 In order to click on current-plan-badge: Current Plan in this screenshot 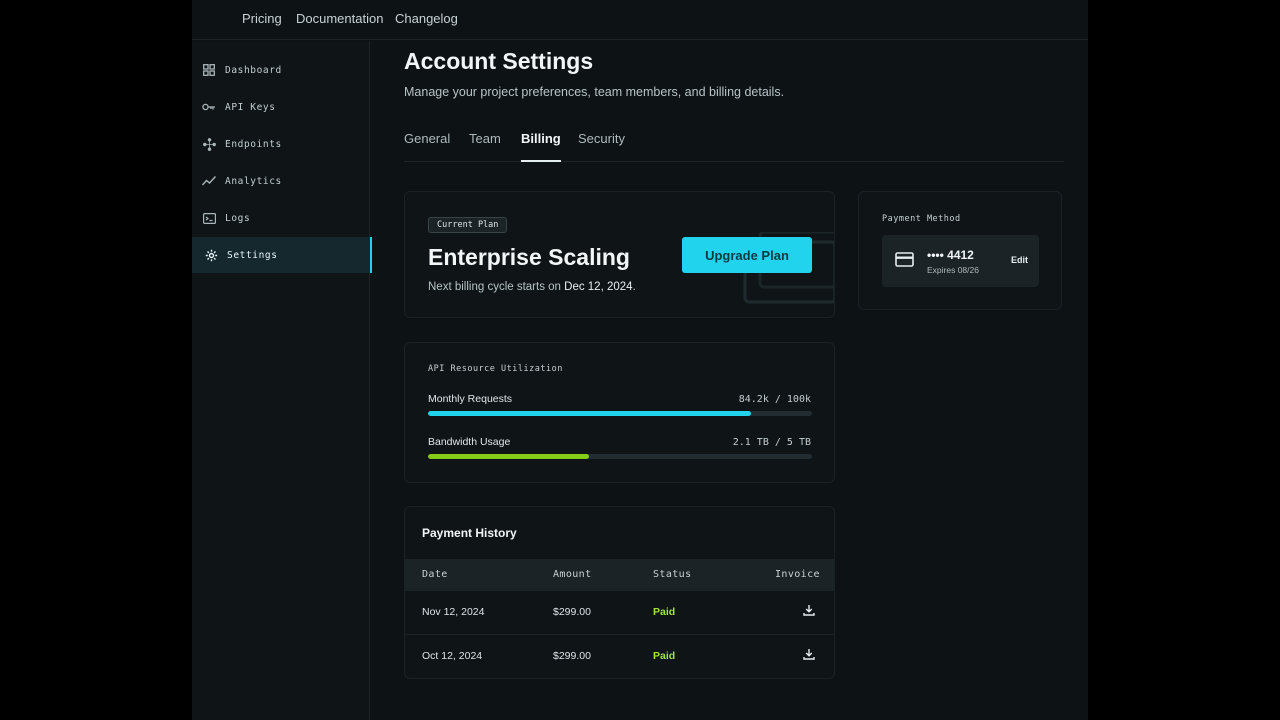, I will do `click(468, 225)`.